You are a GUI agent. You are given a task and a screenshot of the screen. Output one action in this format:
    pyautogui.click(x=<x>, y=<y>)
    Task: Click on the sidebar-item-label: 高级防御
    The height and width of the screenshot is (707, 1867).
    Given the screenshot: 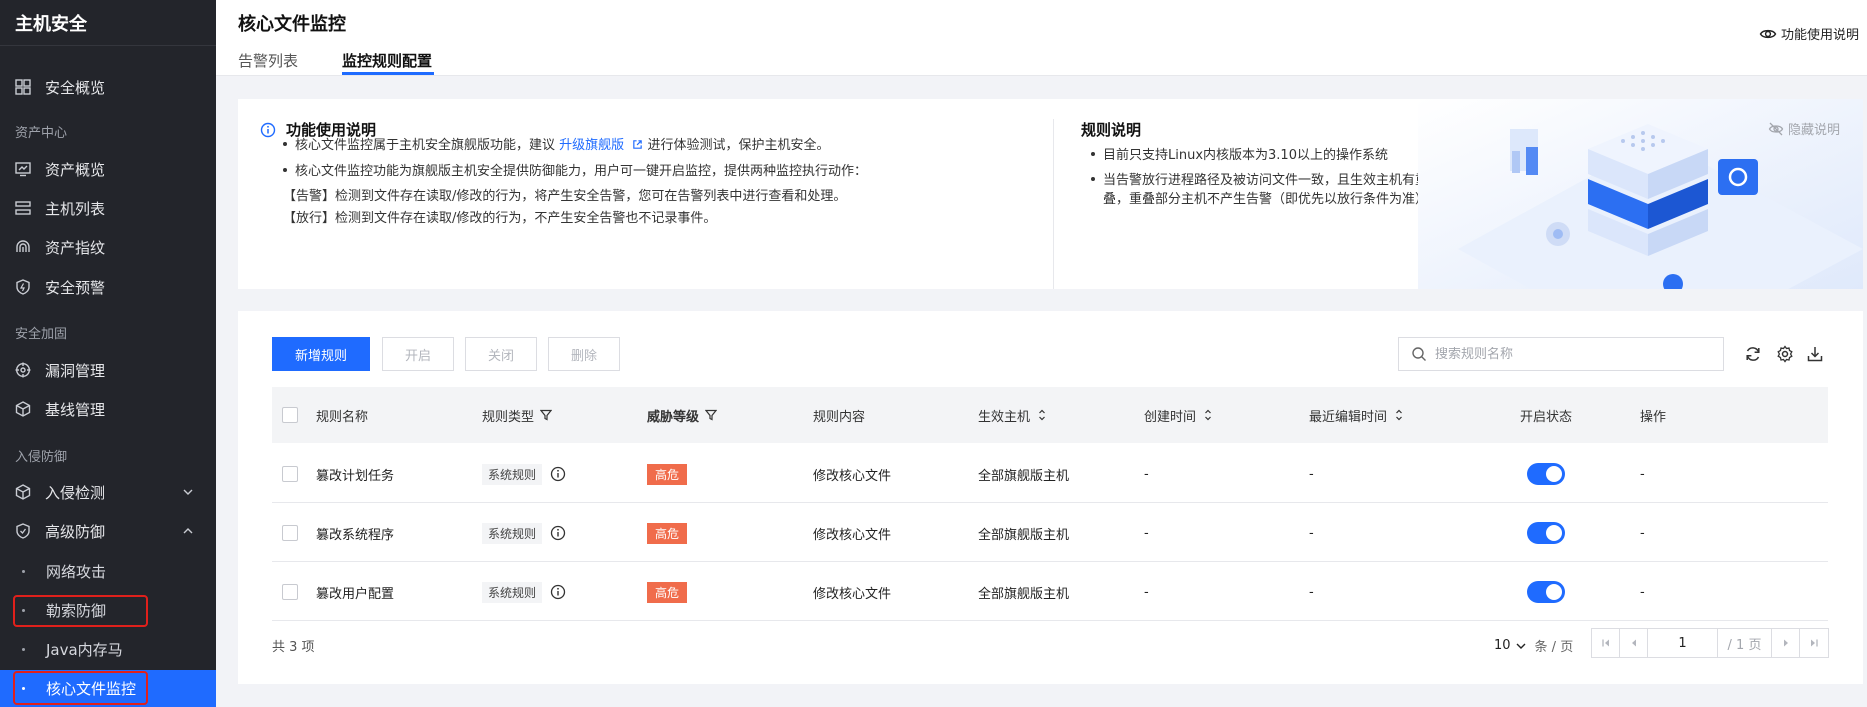 What is the action you would take?
    pyautogui.click(x=75, y=531)
    